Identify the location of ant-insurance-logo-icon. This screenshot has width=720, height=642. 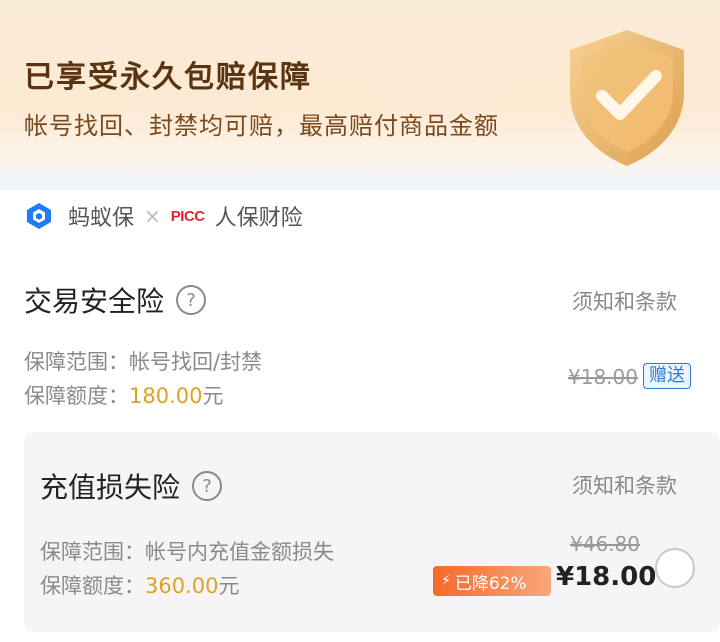
(39, 216).